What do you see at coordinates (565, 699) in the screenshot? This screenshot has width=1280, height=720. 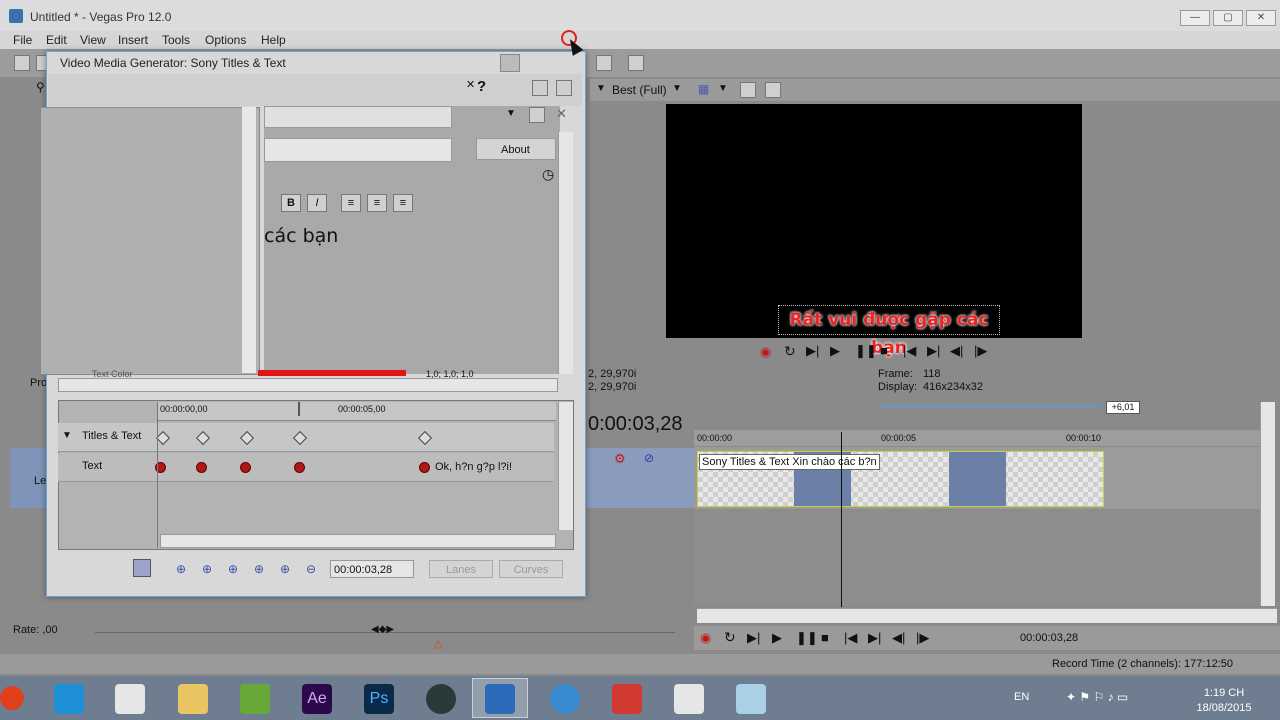 I see `browser-icon` at bounding box center [565, 699].